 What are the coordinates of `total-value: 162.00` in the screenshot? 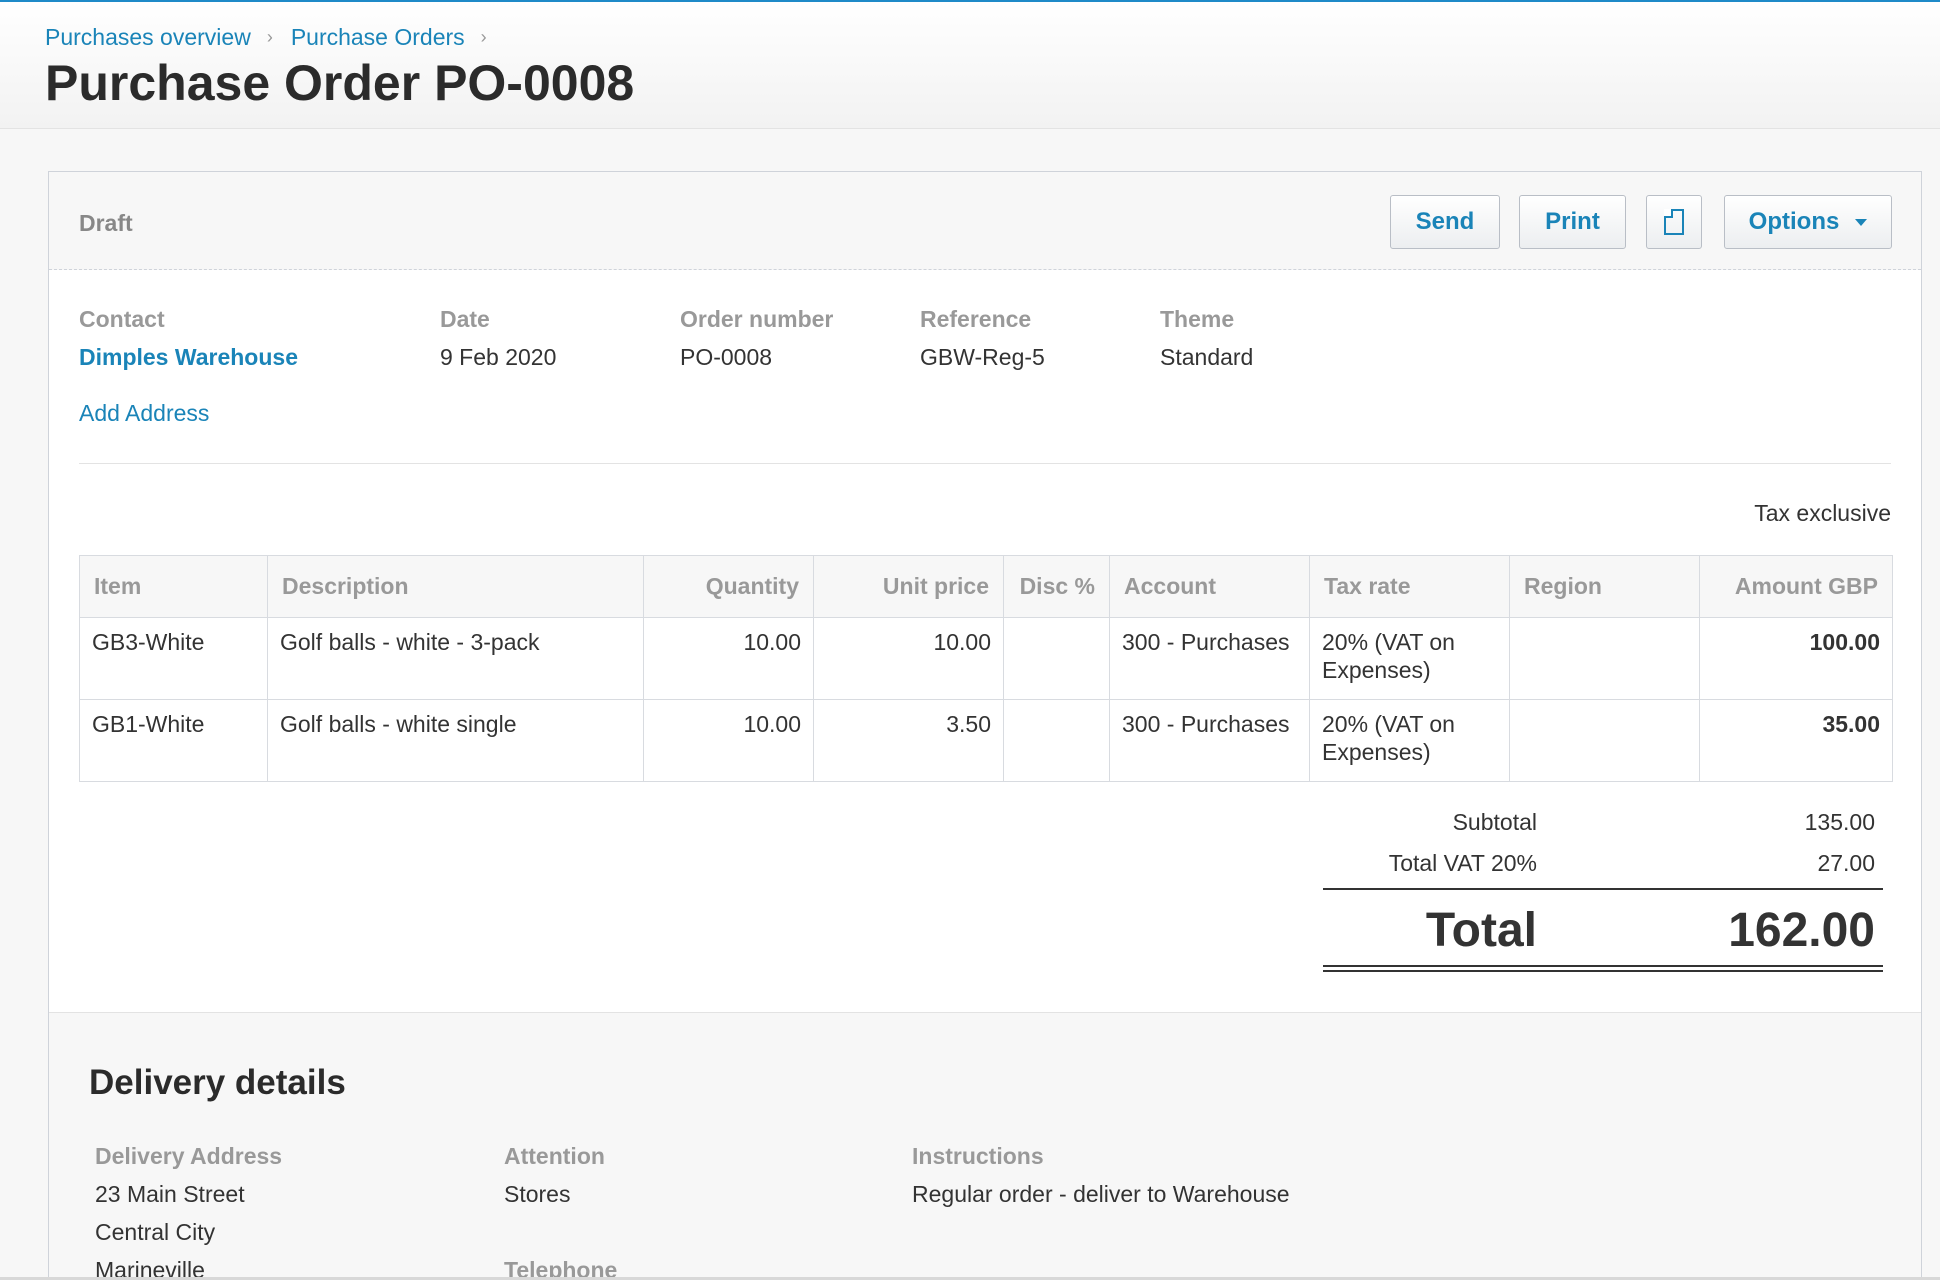 It's located at (1801, 930).